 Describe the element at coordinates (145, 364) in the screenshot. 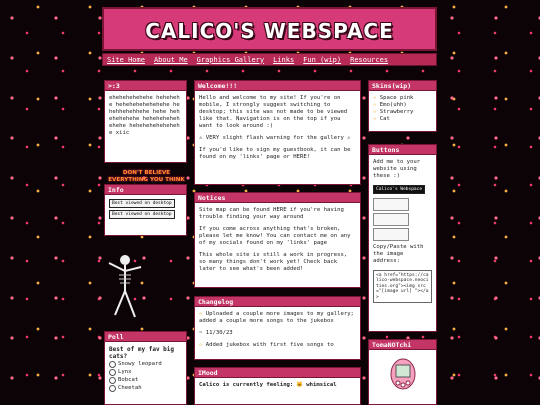

I see `poll-option: Snowy leopard` at that location.